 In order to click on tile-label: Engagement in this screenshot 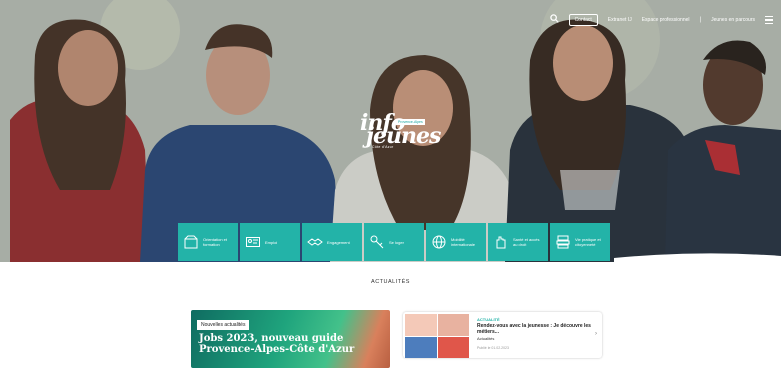, I will do `click(338, 242)`.